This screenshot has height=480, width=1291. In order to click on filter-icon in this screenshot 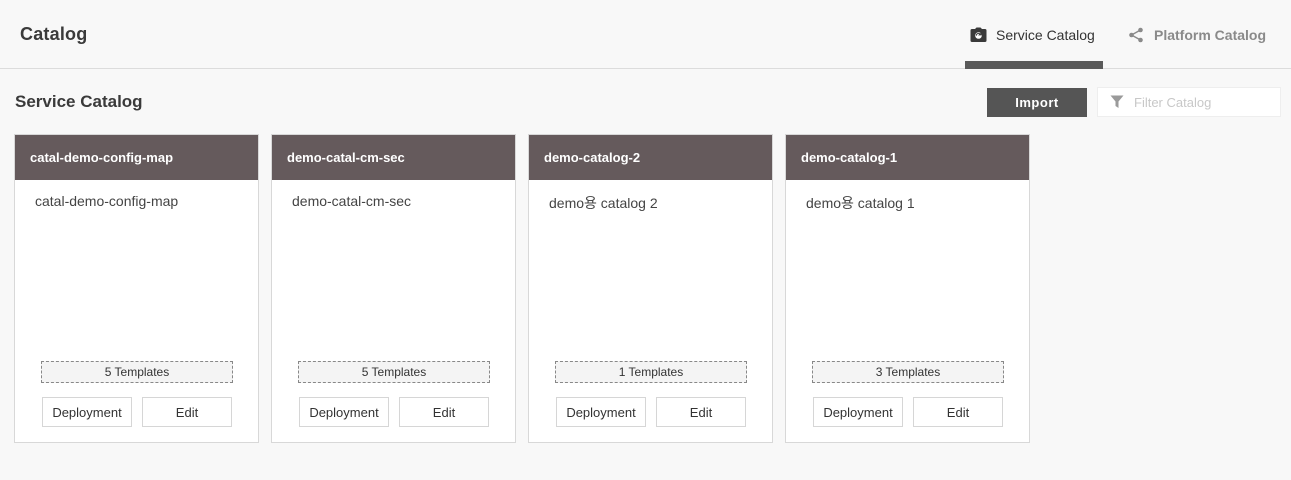, I will do `click(1117, 102)`.